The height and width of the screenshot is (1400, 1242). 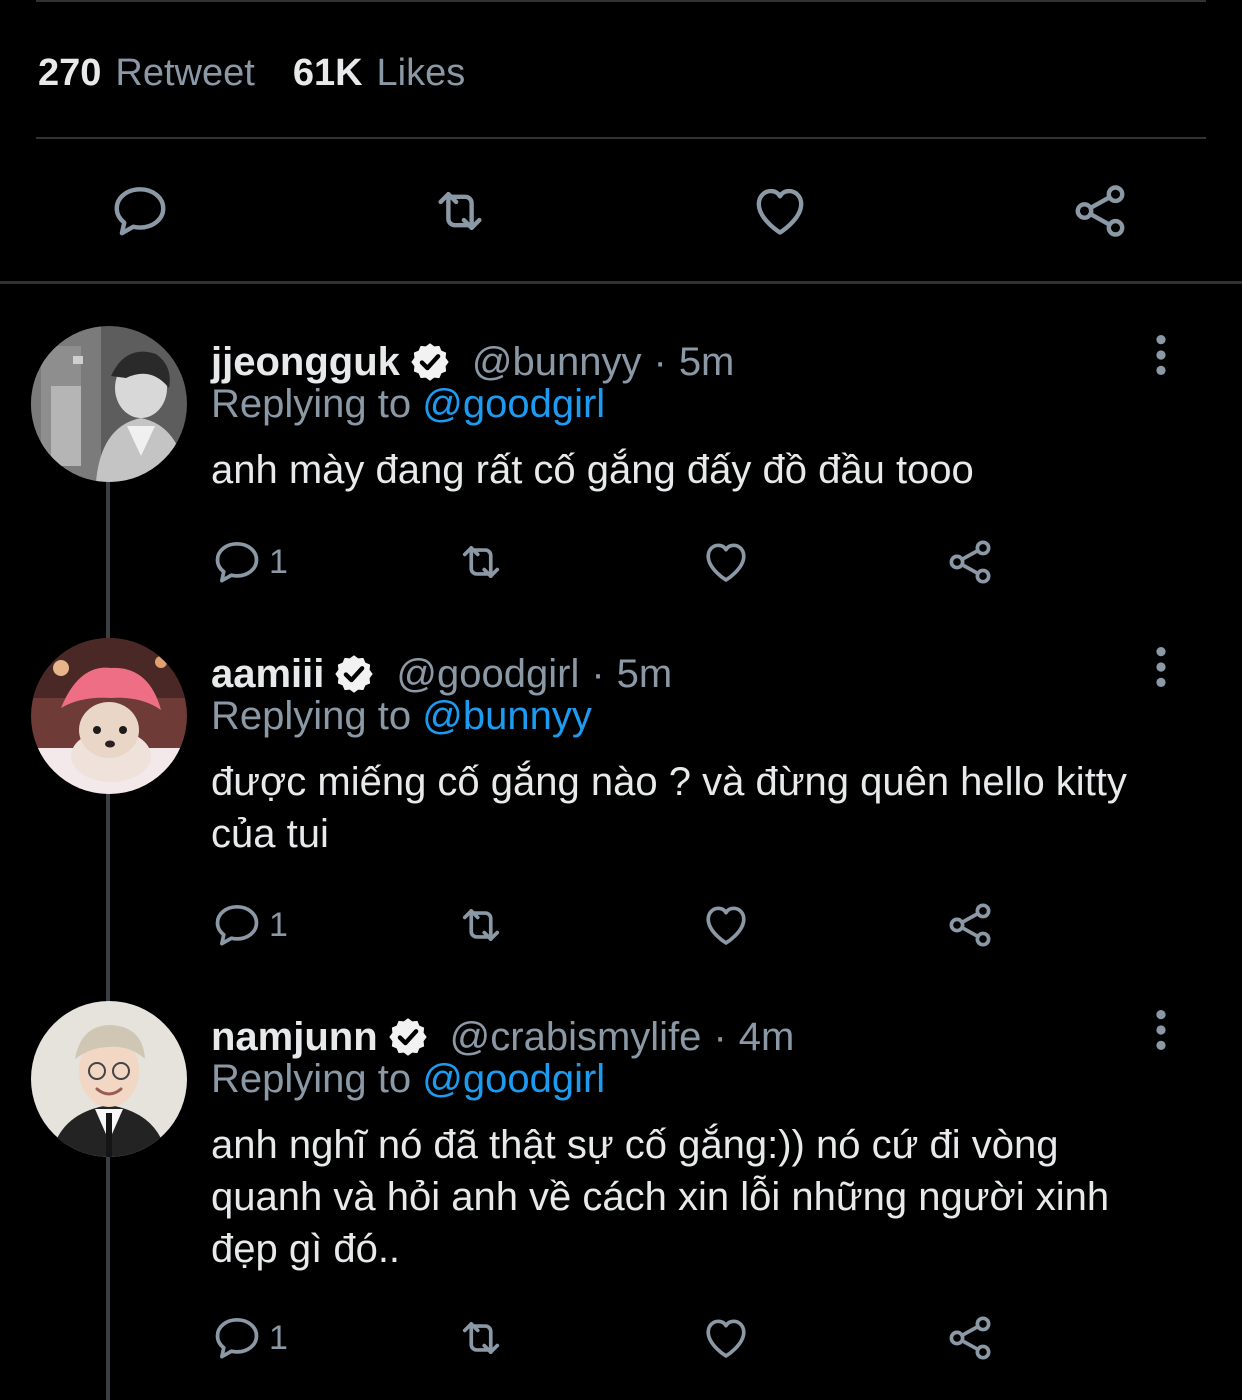 I want to click on display-name: namjunn, so click(x=294, y=1037).